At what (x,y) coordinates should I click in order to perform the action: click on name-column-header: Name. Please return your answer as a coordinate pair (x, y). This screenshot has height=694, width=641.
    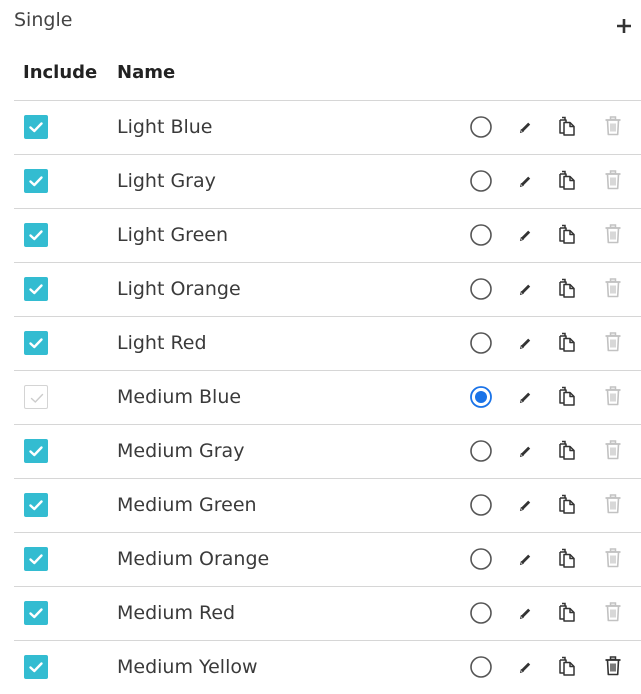
    Looking at the image, I should click on (146, 72).